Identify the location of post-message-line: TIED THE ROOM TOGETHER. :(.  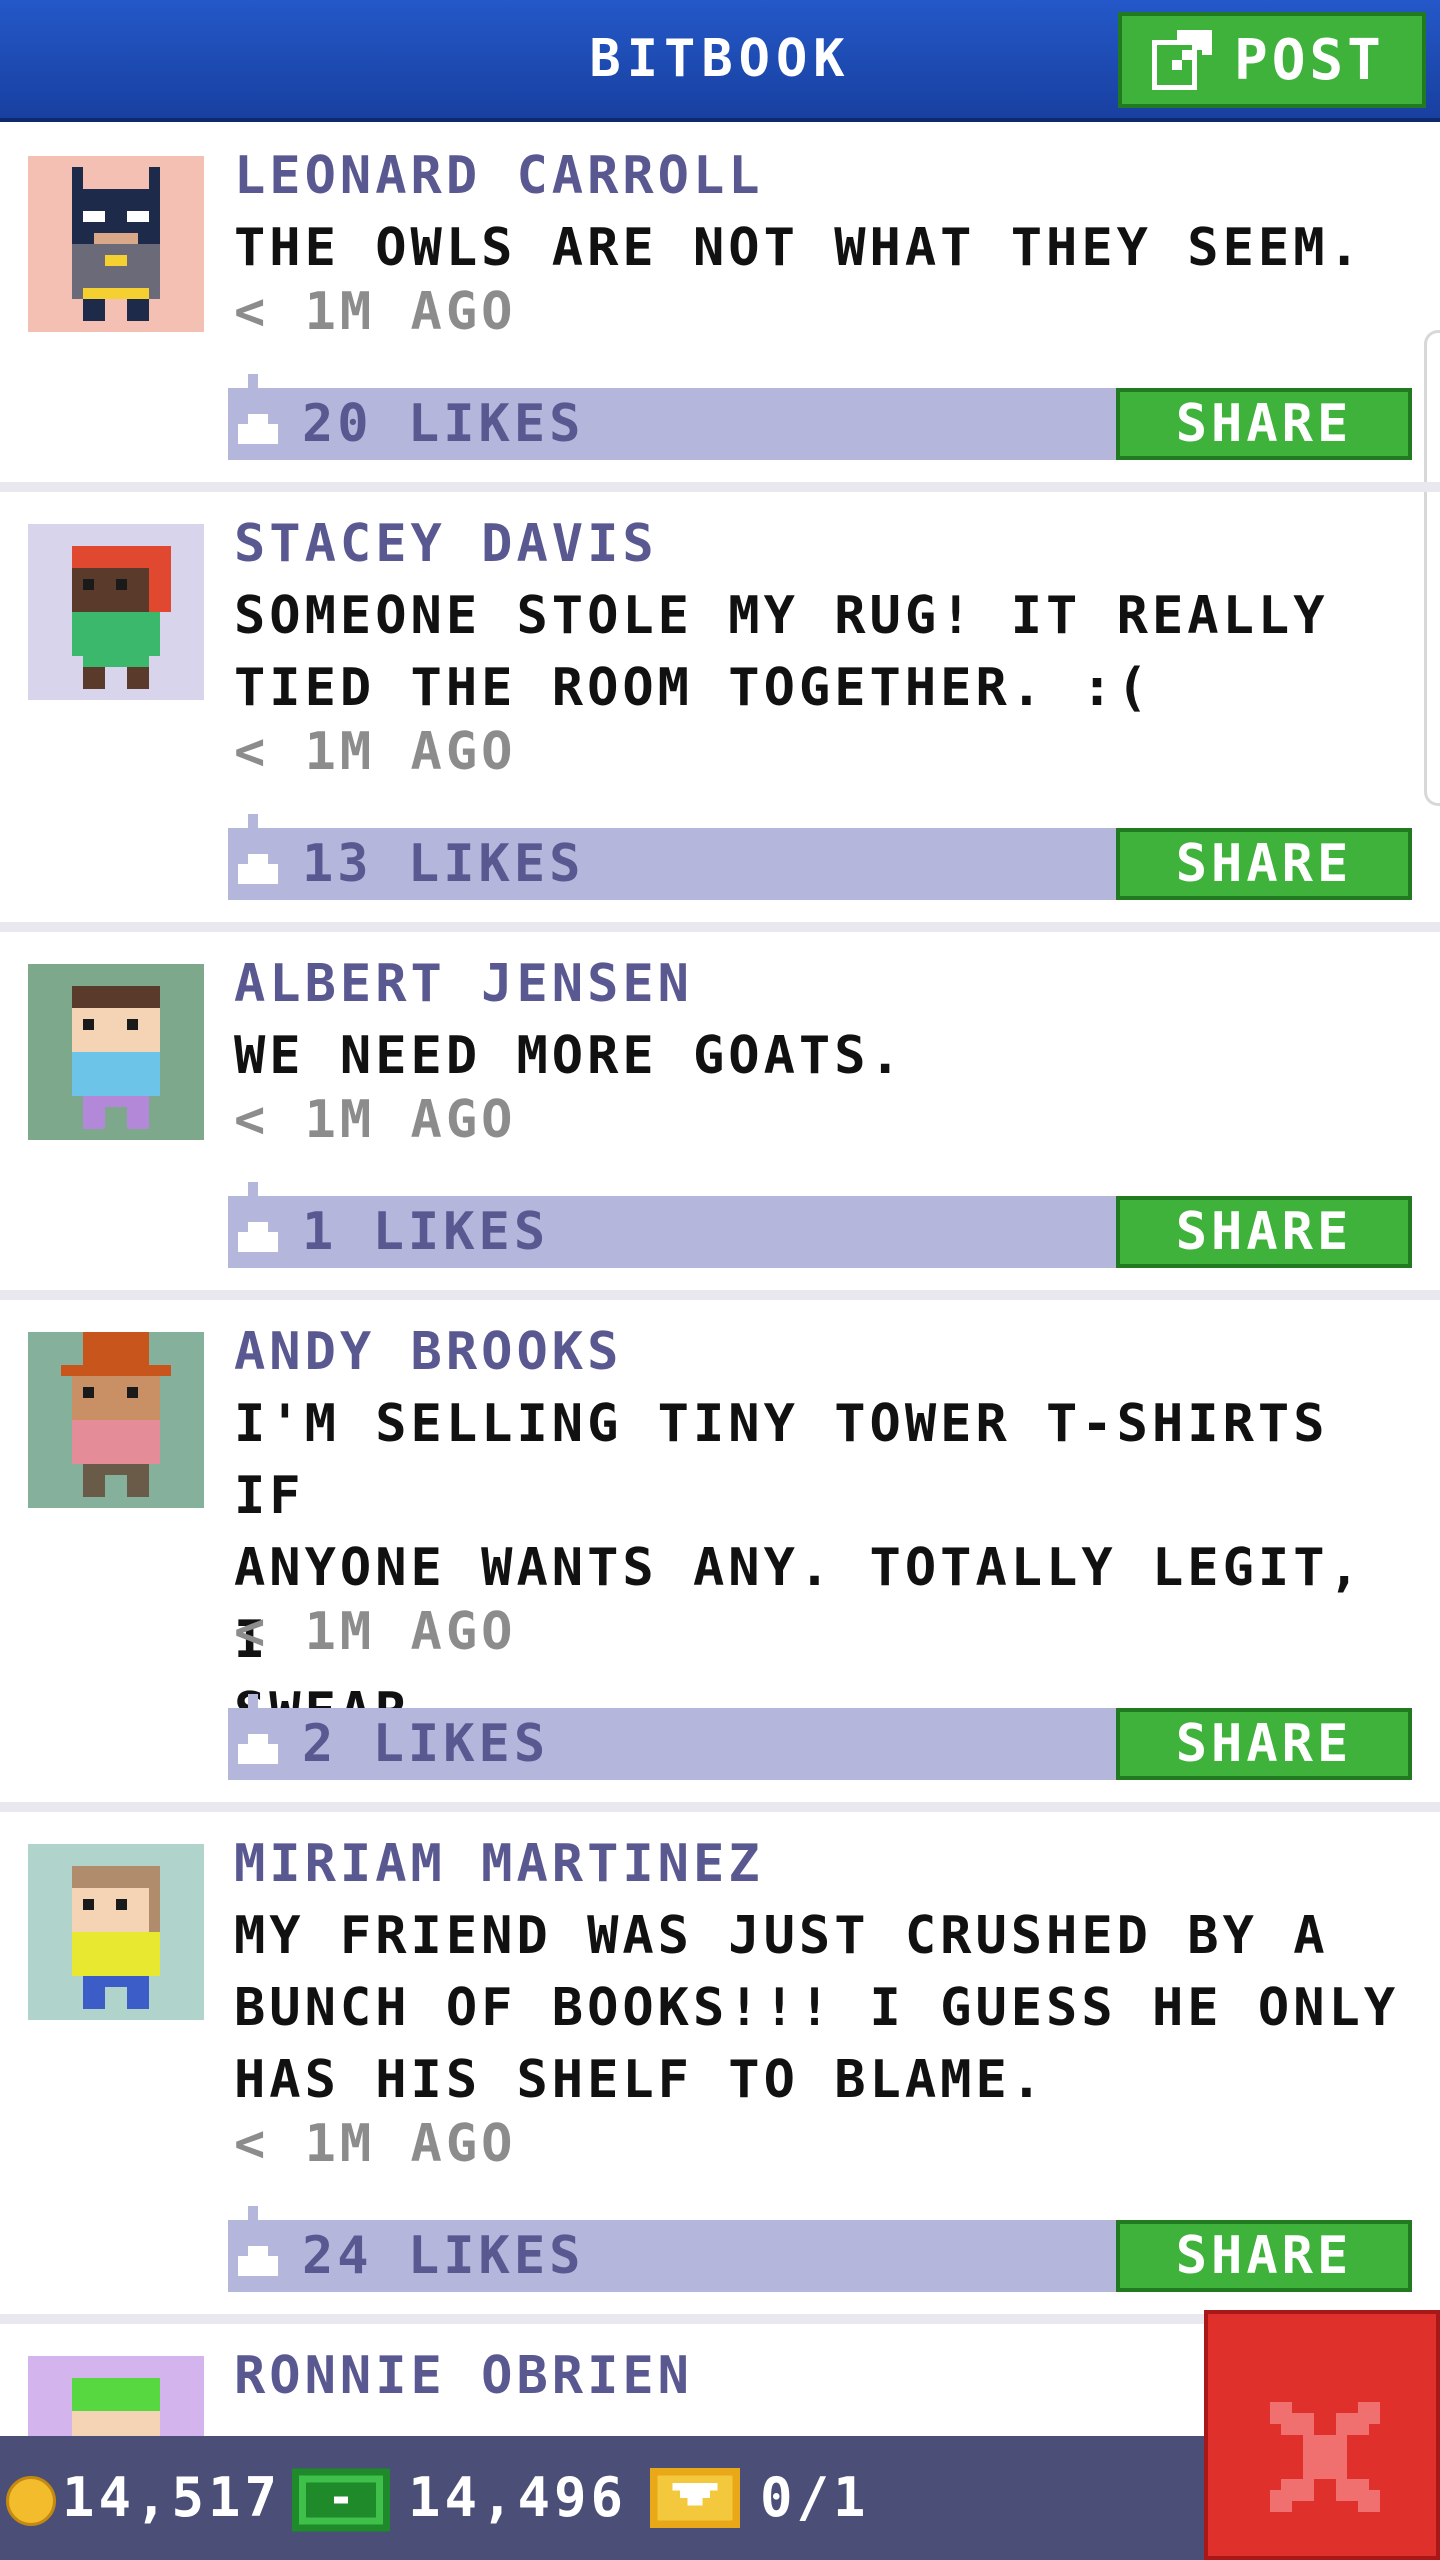
(693, 688).